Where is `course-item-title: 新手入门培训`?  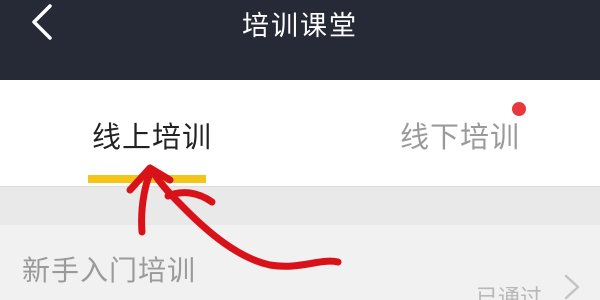 course-item-title: 新手入门培训 is located at coordinates (109, 269).